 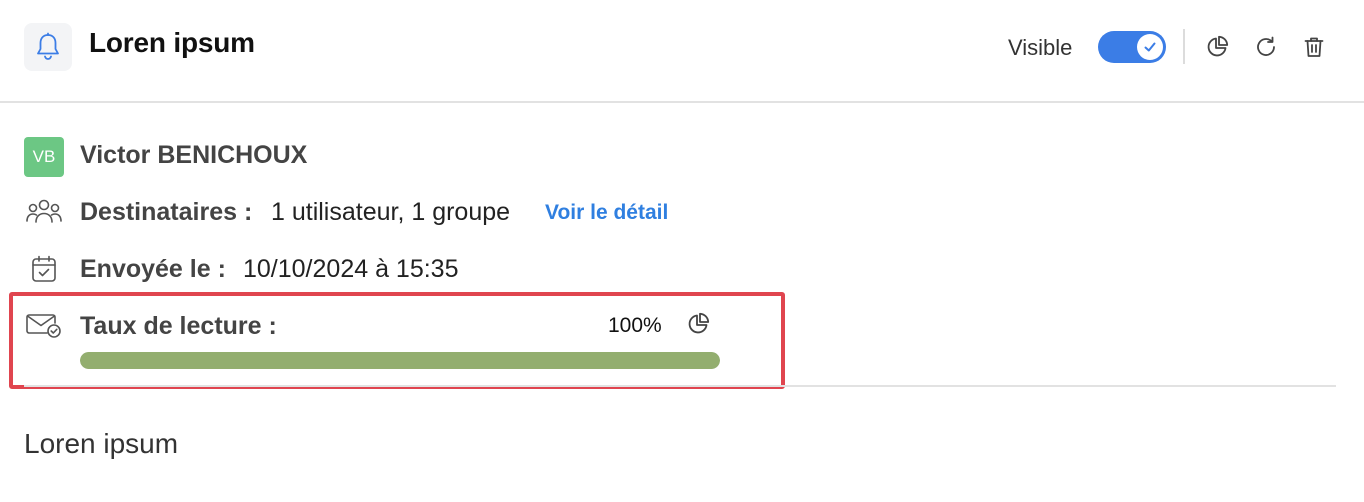 I want to click on mail-read-icon, so click(x=44, y=325).